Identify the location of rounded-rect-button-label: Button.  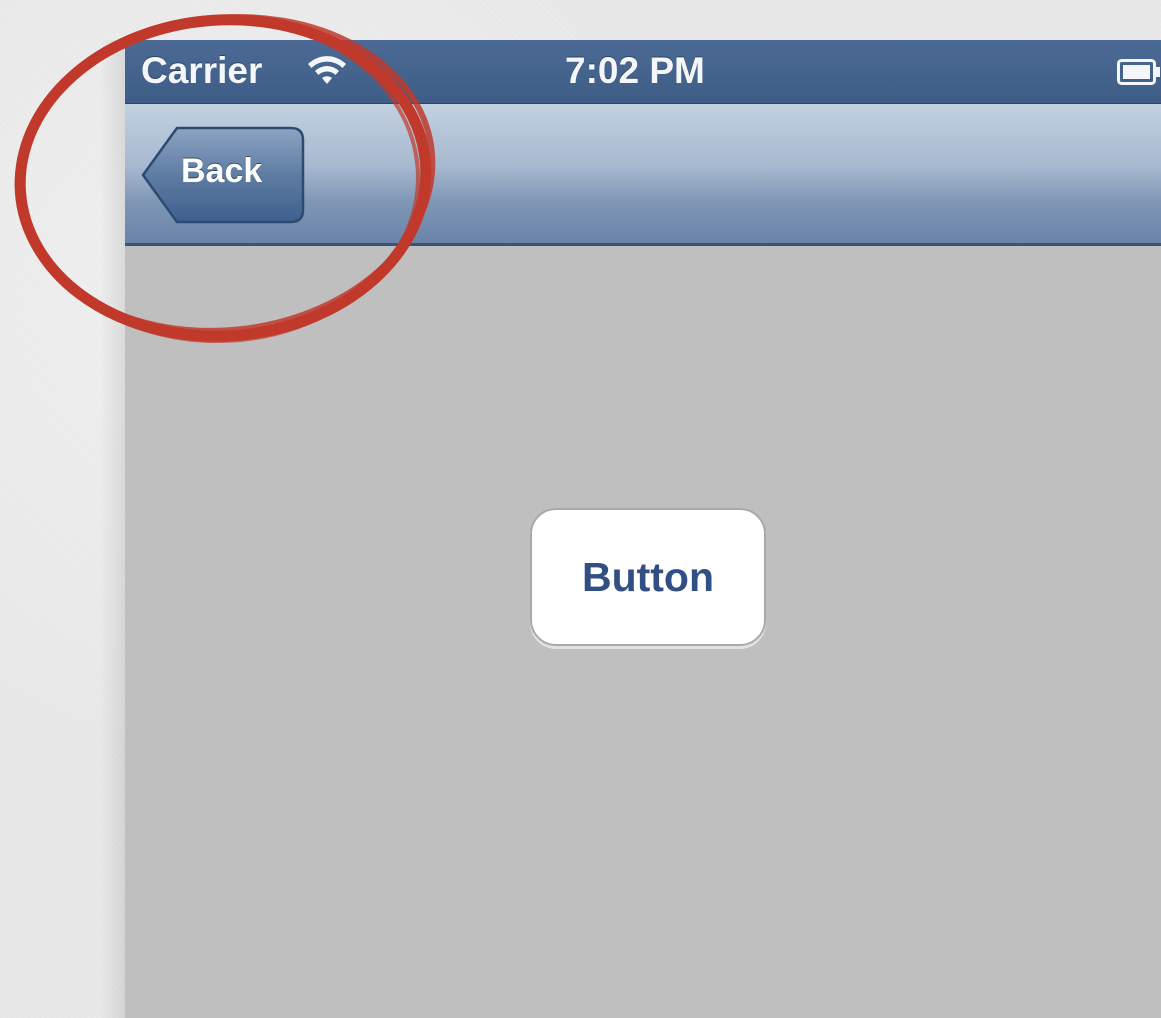
(648, 576).